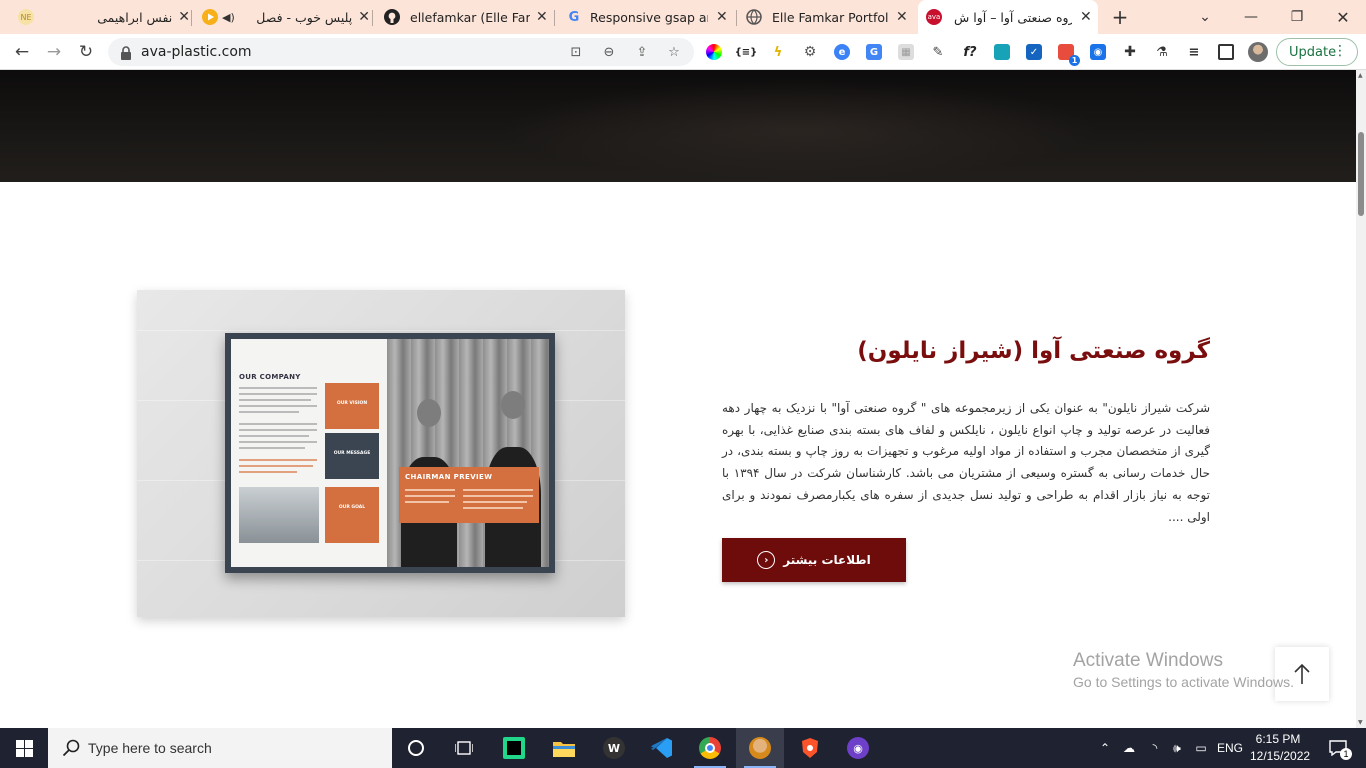  I want to click on chrome-app-icon, so click(710, 748).